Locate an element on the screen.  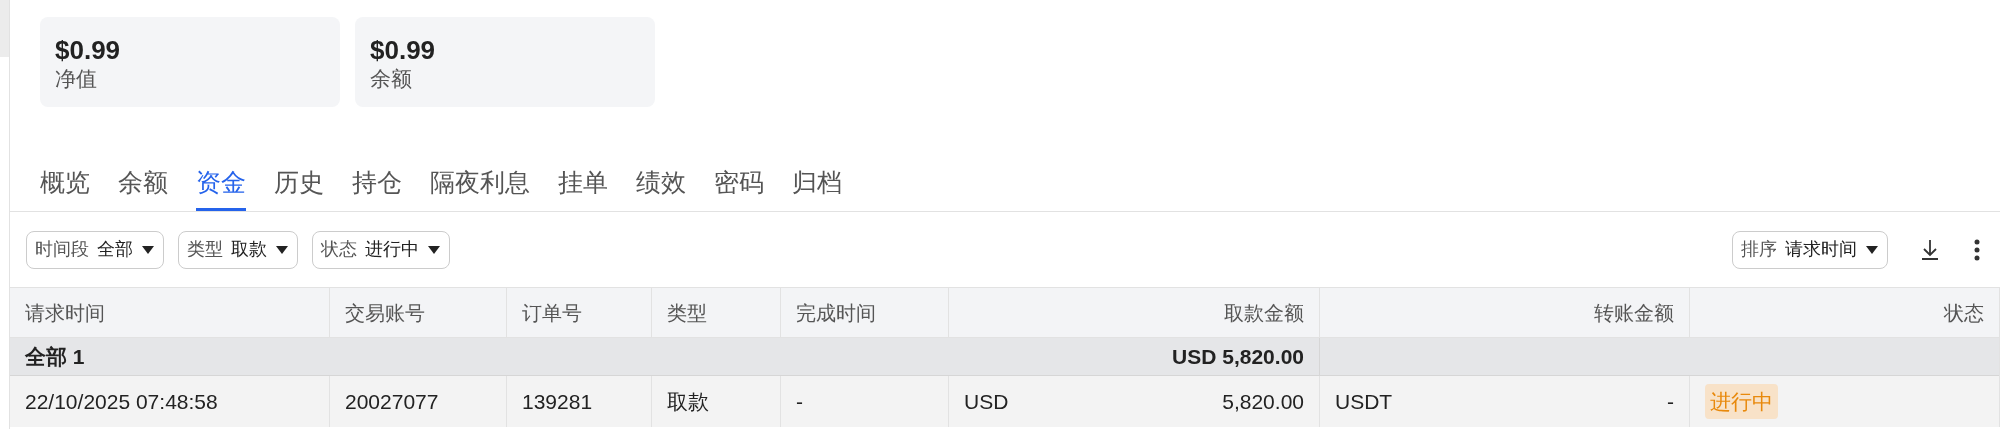
download-icon is located at coordinates (1930, 249).